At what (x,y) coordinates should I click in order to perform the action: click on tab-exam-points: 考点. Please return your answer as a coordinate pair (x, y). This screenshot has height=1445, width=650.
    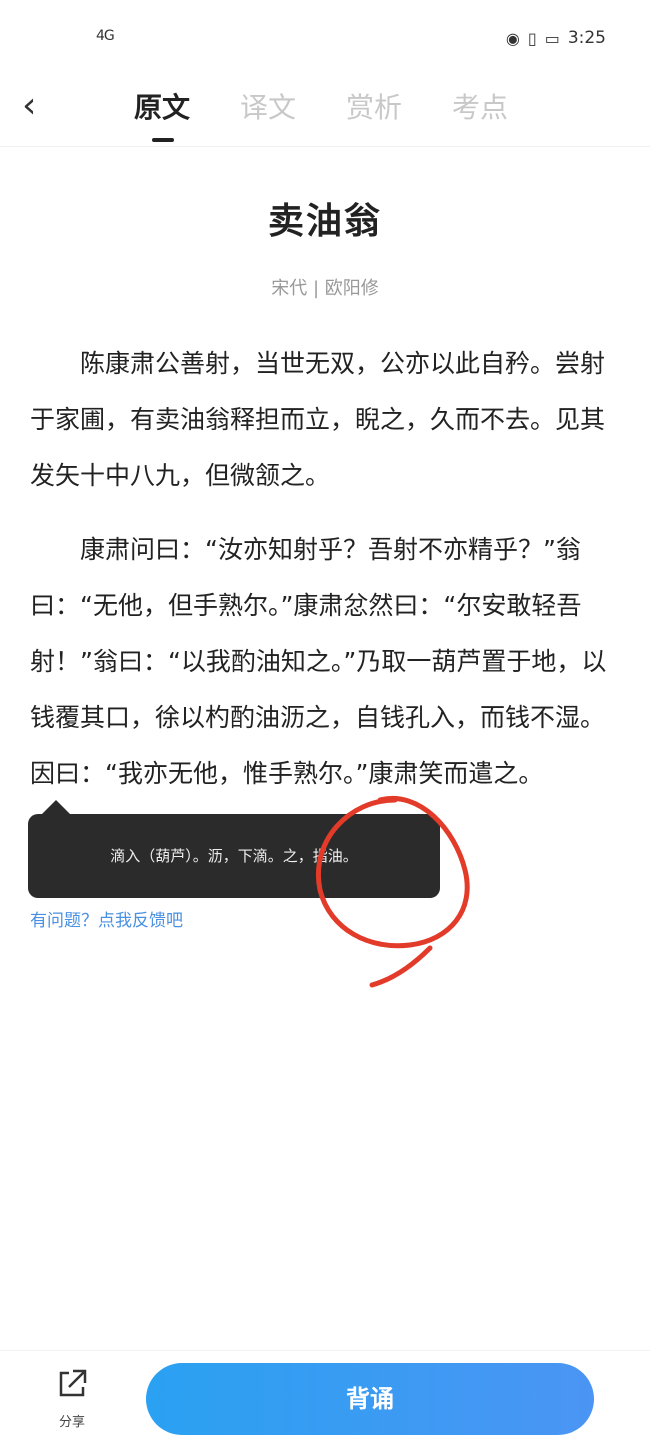
    Looking at the image, I should click on (480, 108).